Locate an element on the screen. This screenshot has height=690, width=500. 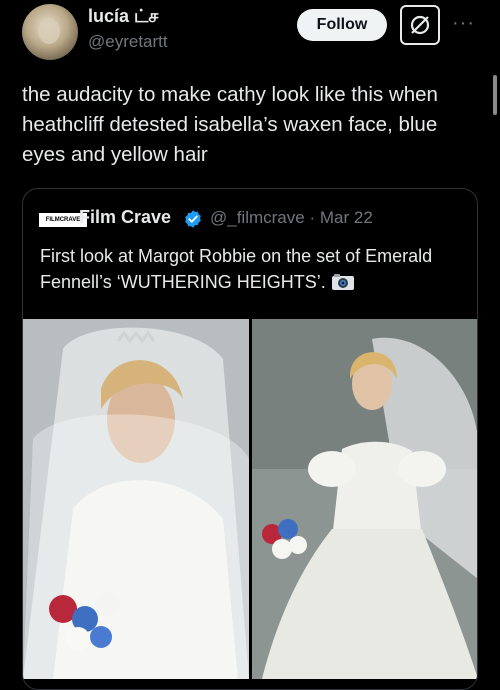
quoted-meta: @_filmcrave · Mar 22 is located at coordinates (291, 218).